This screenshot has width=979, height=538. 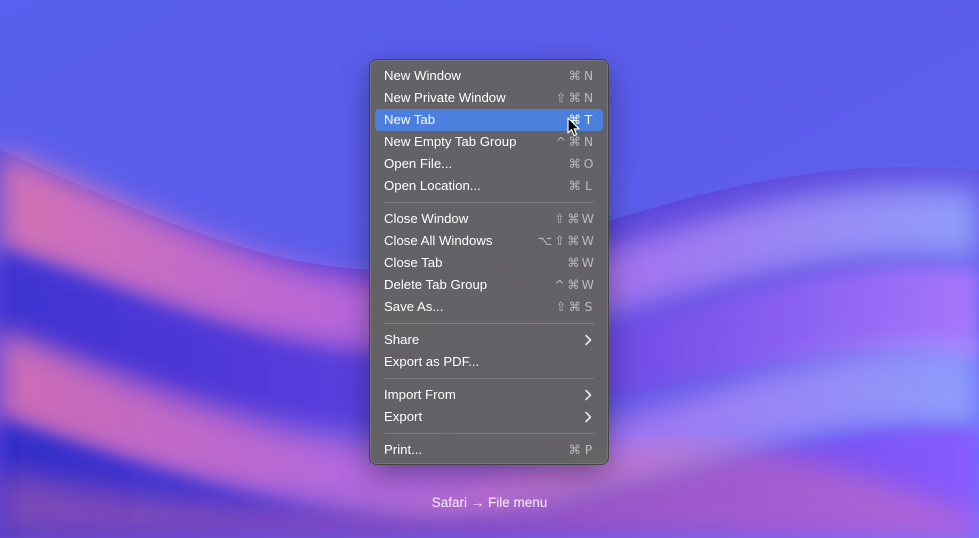 What do you see at coordinates (489, 263) in the screenshot?
I see `menu-item-close-tab: Close Tab ⌘ W` at bounding box center [489, 263].